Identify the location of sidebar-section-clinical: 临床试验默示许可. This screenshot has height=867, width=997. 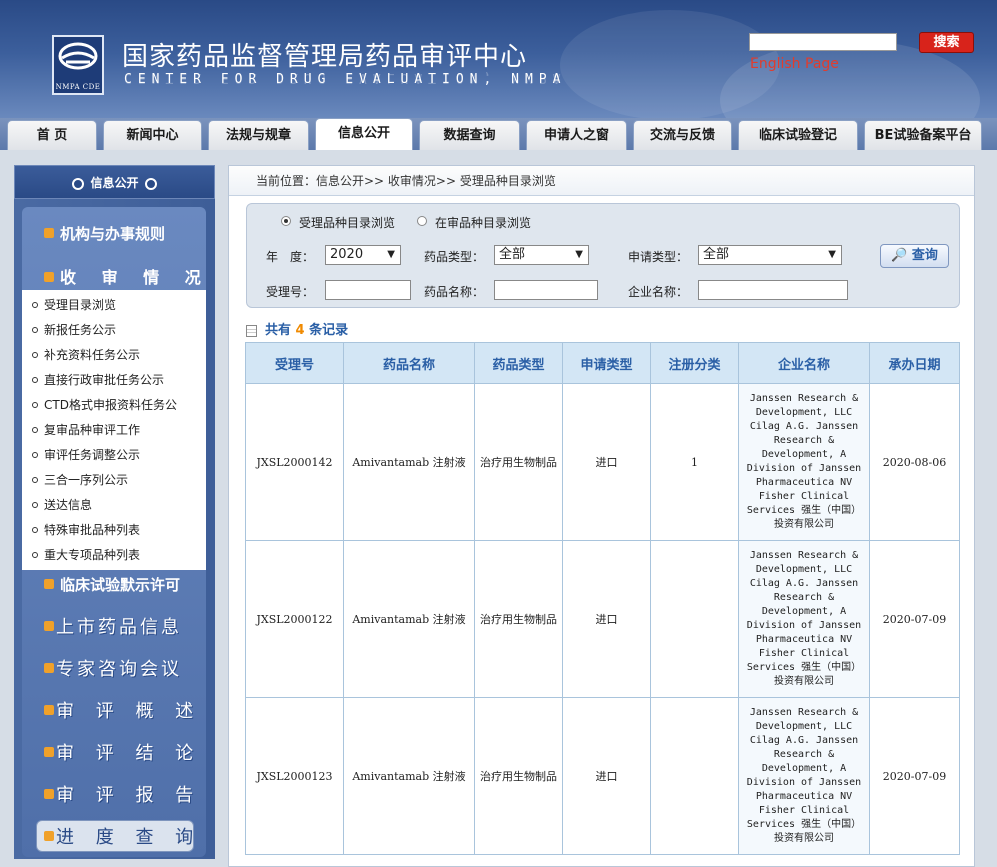
(112, 584).